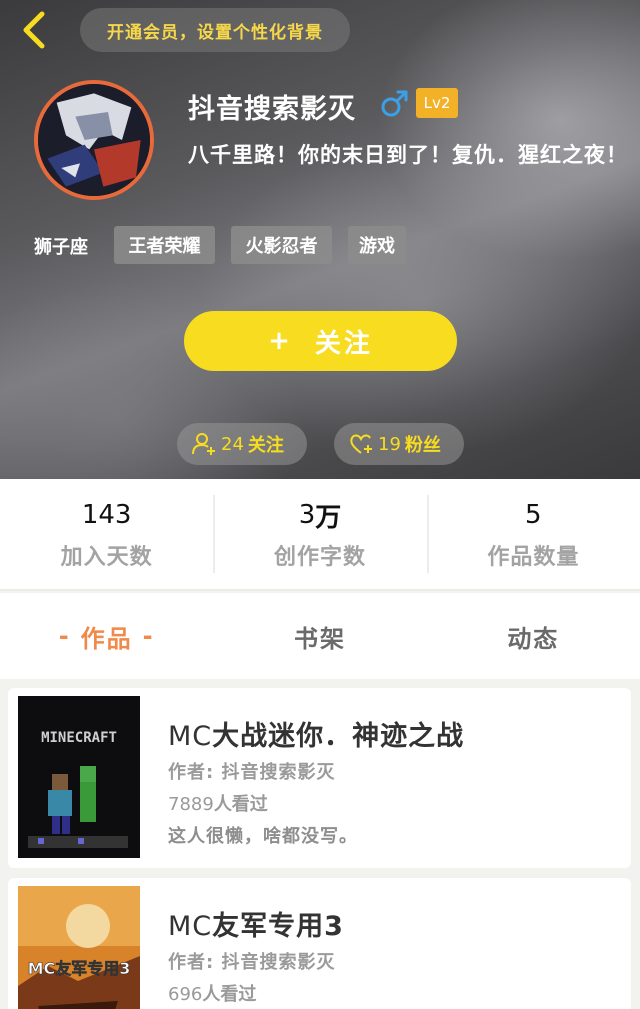  Describe the element at coordinates (280, 341) in the screenshot. I see `plus-icon: +` at that location.